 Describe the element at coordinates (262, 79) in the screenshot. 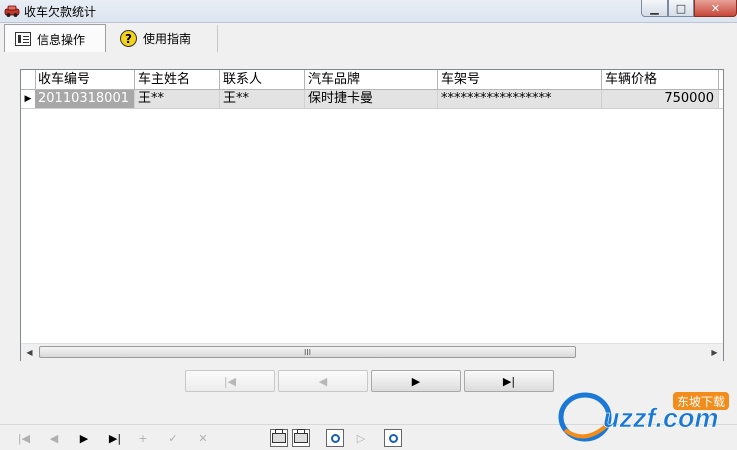

I see `column-header-contact: 联系人` at that location.